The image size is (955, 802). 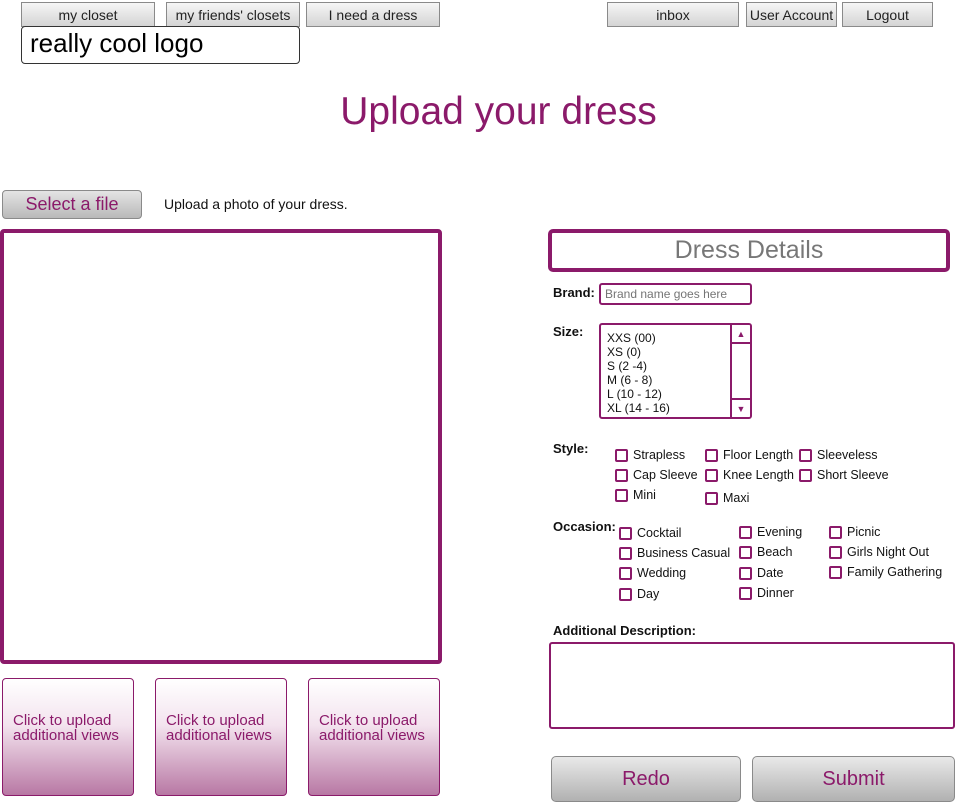 What do you see at coordinates (68, 737) in the screenshot?
I see `additional-view-upload-1: Click to upload additional views` at bounding box center [68, 737].